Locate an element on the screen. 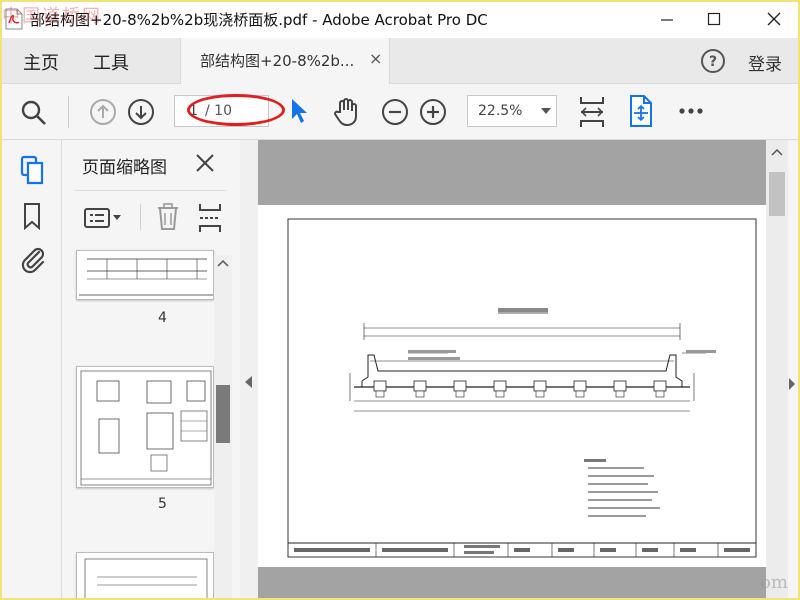  tab-tools: 工具 is located at coordinates (111, 62).